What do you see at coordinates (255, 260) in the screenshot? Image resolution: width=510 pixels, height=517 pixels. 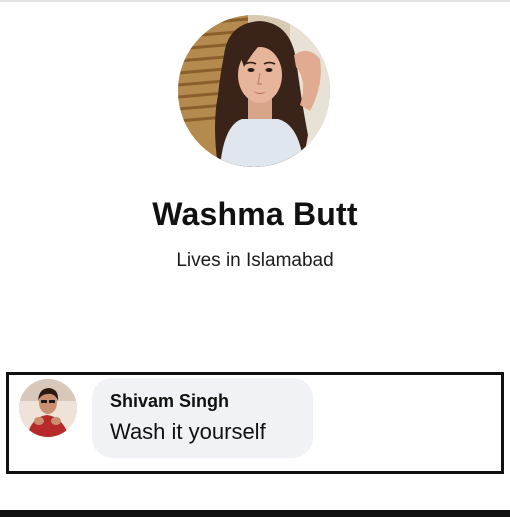 I see `profile-location: Lives in Islamabad` at bounding box center [255, 260].